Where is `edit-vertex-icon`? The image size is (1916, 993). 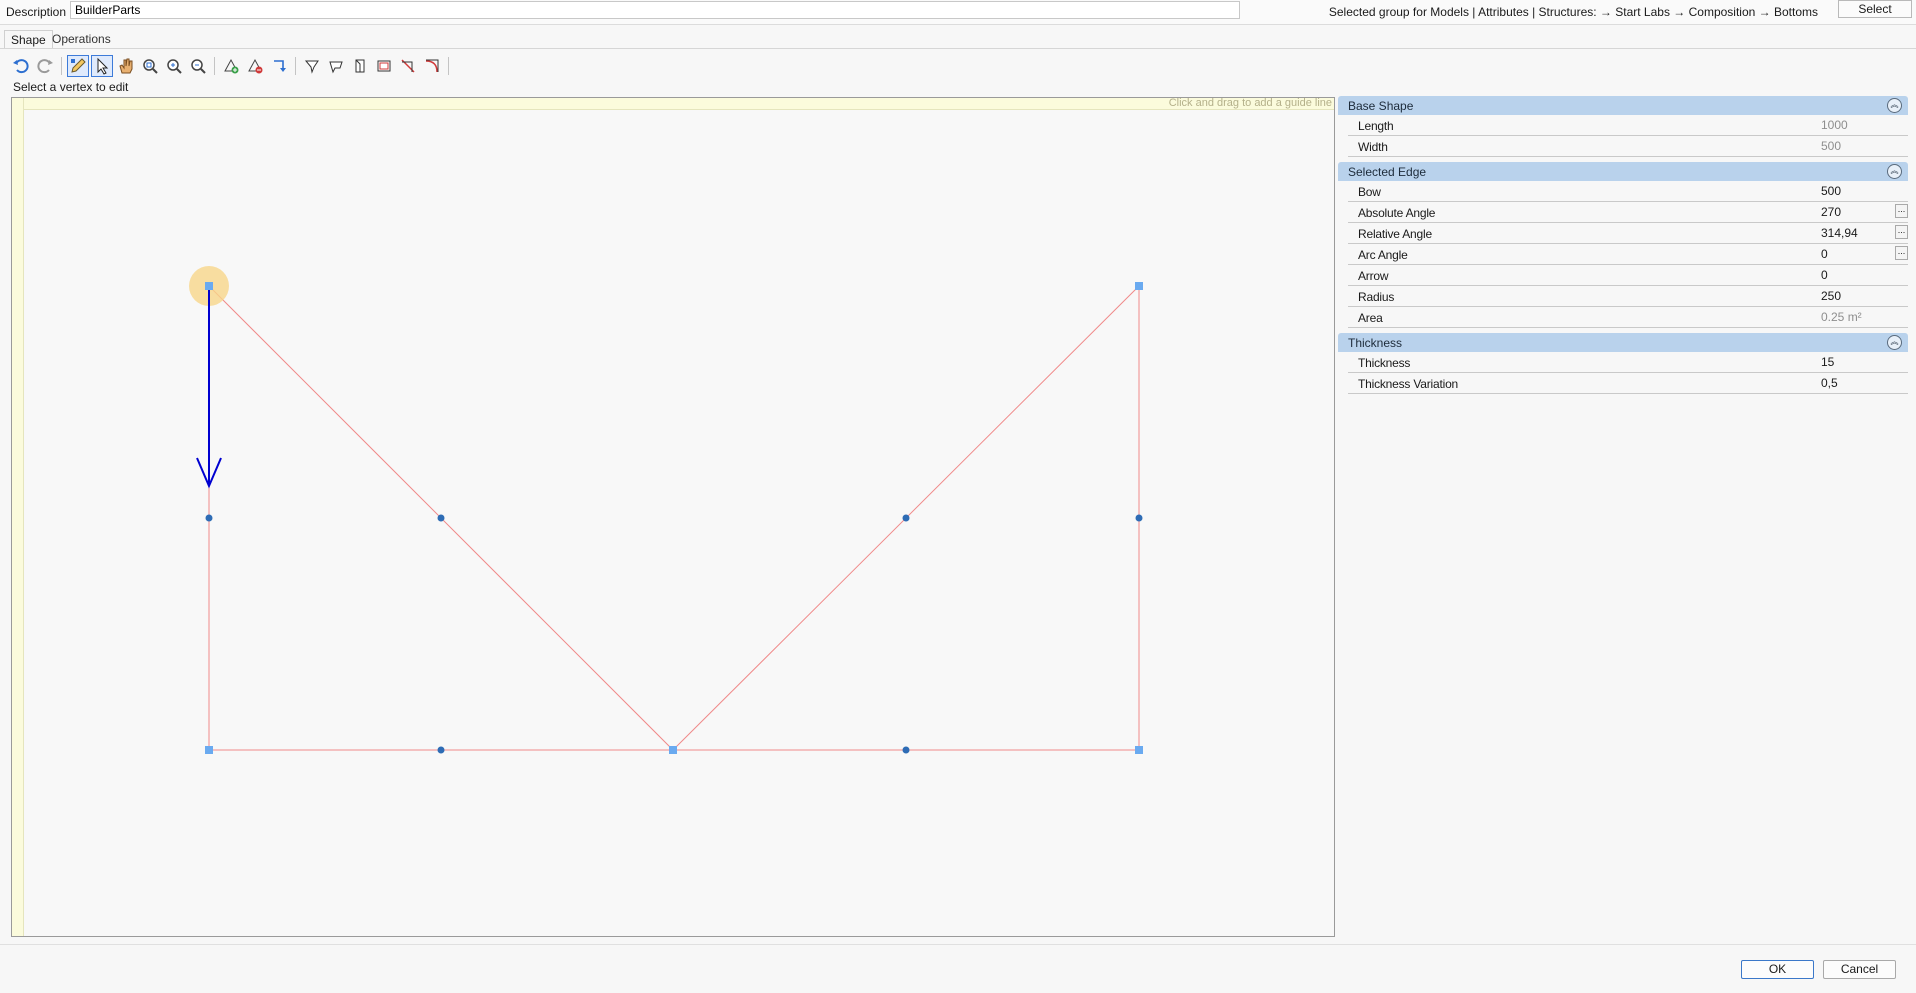
edit-vertex-icon is located at coordinates (78, 66).